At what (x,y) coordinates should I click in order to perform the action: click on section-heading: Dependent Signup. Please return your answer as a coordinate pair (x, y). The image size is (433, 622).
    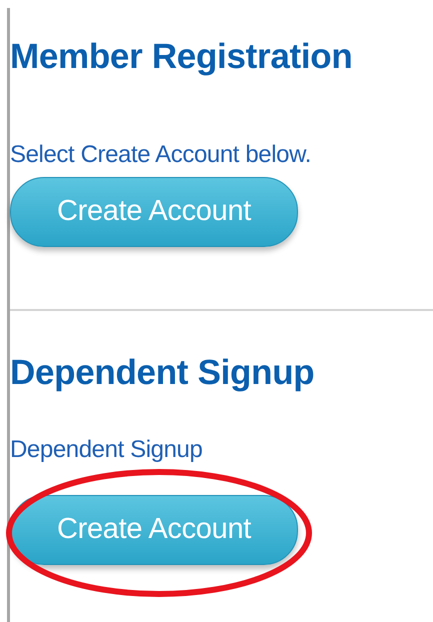
    Looking at the image, I should click on (163, 373).